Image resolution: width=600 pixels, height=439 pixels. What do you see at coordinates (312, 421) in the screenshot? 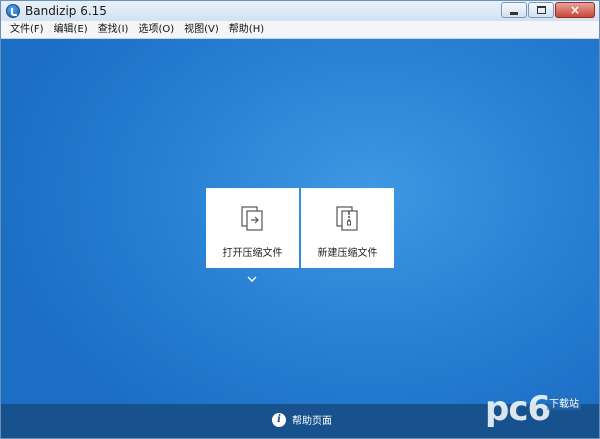
I see `help-page-label: 帮助页面` at bounding box center [312, 421].